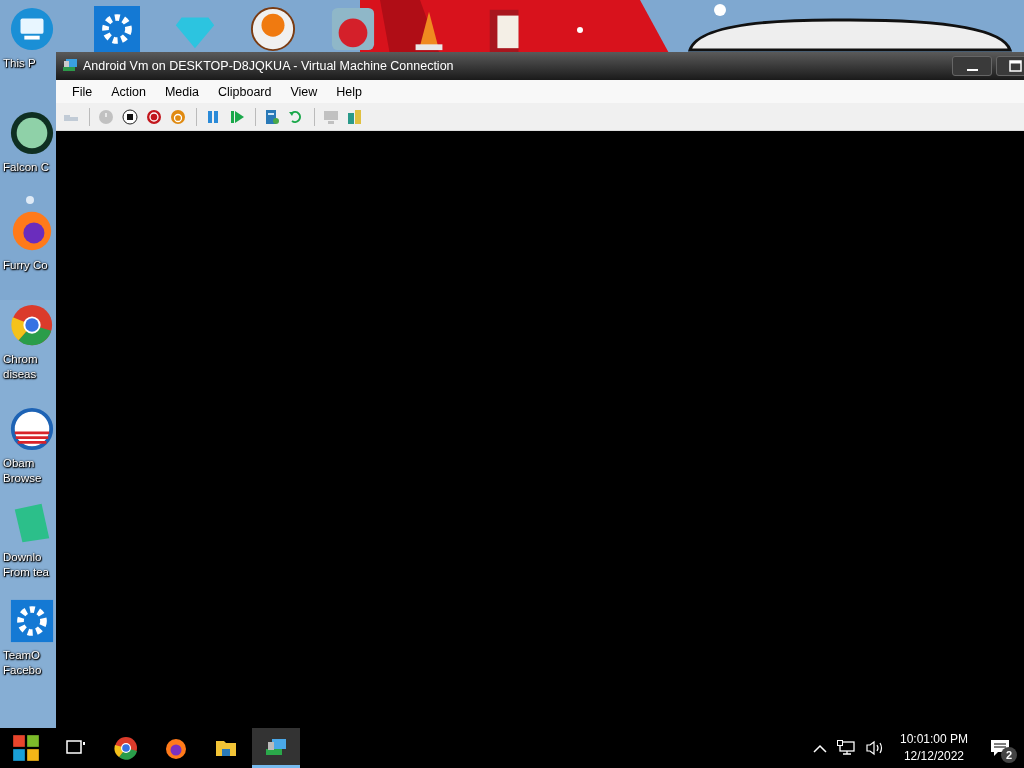 Image resolution: width=1024 pixels, height=768 pixels. I want to click on maximize-button, so click(1010, 66).